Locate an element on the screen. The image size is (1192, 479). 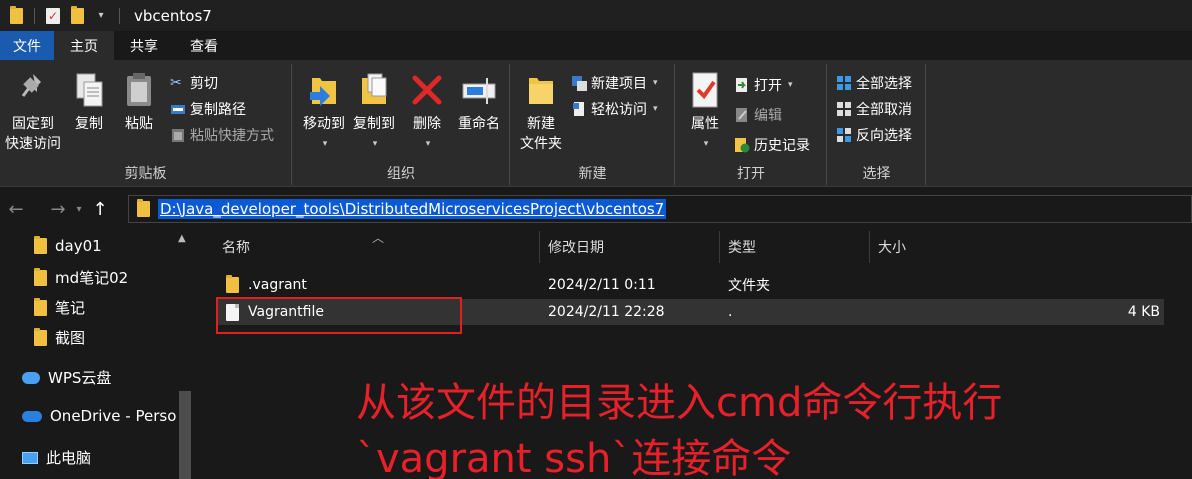
new-folder-label-1: 新建 is located at coordinates (541, 124).